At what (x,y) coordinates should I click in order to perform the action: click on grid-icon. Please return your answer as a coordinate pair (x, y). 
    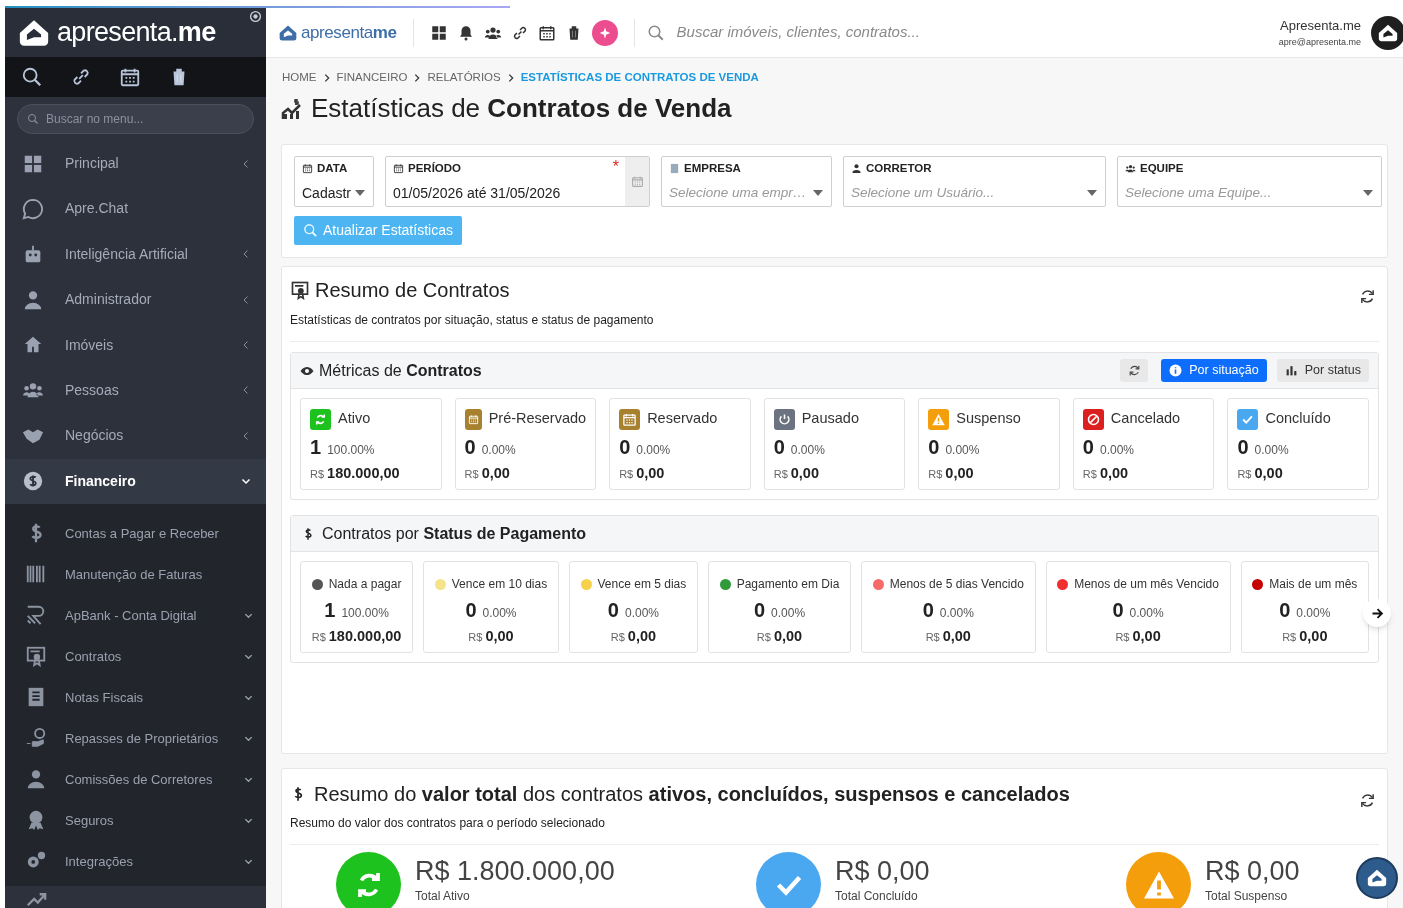
    Looking at the image, I should click on (438, 32).